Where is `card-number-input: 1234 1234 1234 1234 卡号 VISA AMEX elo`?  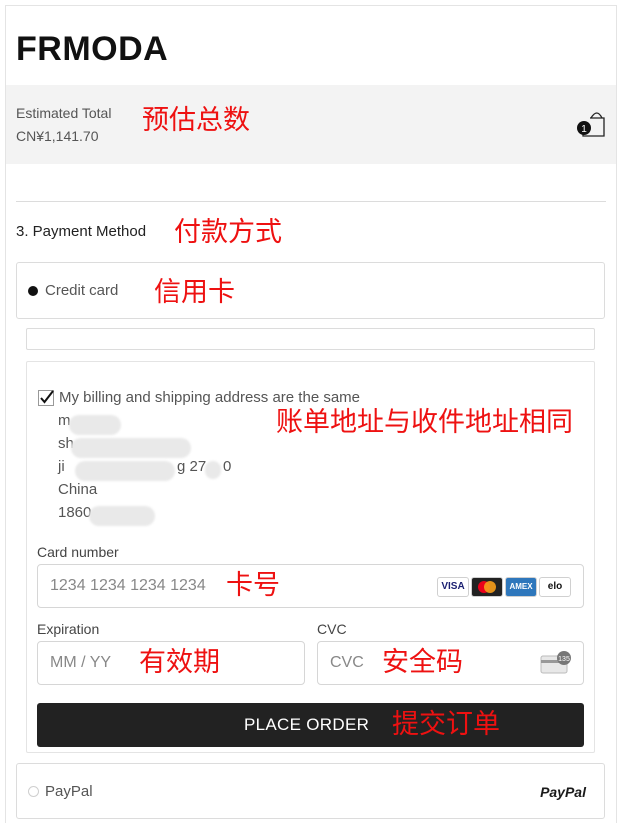
card-number-input: 1234 1234 1234 1234 卡号 VISA AMEX elo is located at coordinates (310, 586).